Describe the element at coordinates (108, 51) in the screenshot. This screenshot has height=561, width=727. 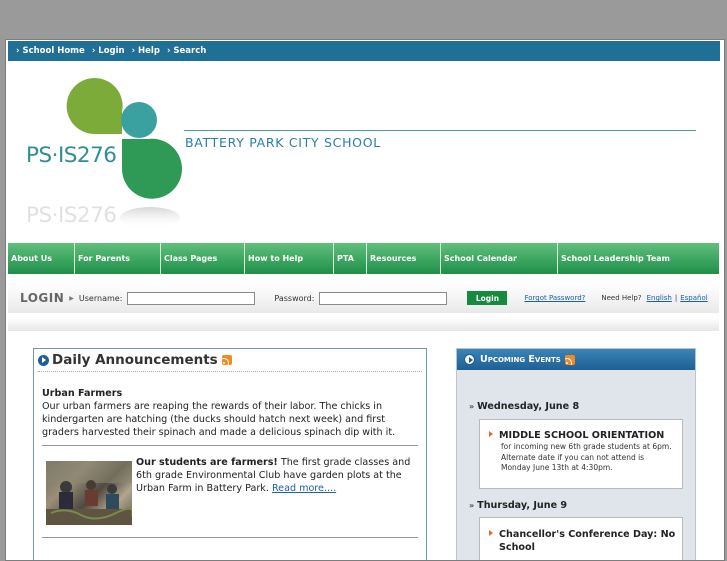
I see `utility-link-login: › Login` at that location.